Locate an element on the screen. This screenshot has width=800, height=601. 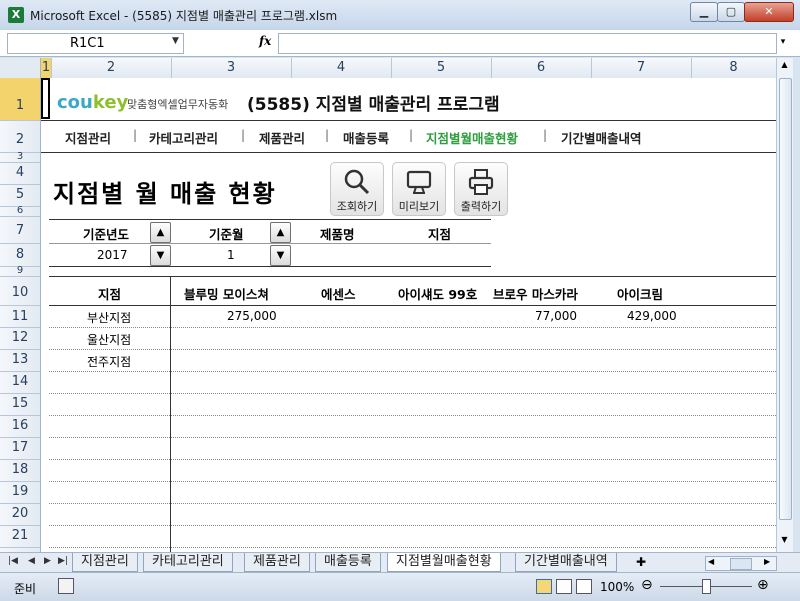
minimize-button: ▁ is located at coordinates (704, 12).